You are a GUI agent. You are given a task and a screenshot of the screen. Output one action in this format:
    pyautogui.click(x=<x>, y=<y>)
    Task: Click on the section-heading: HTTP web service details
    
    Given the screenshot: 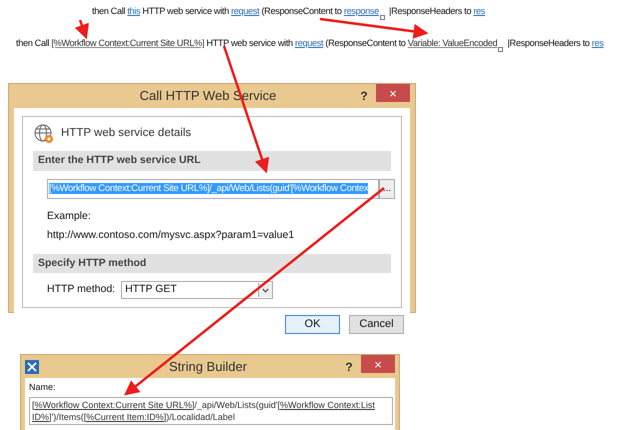 What is the action you would take?
    pyautogui.click(x=126, y=134)
    